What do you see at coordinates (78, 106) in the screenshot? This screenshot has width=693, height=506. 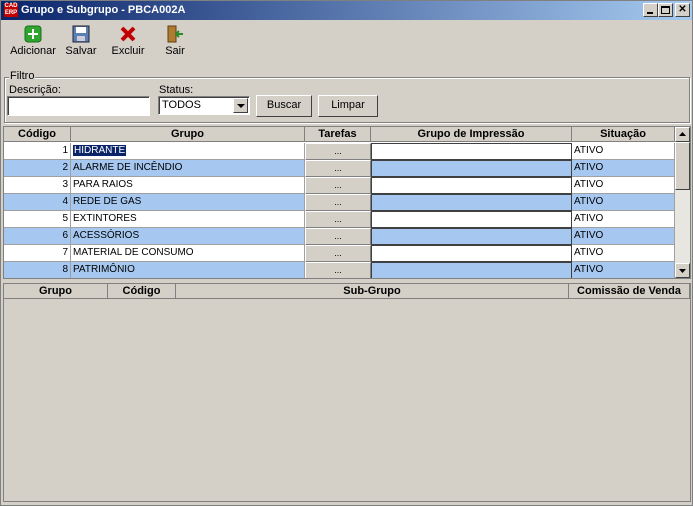 I see `description-input` at bounding box center [78, 106].